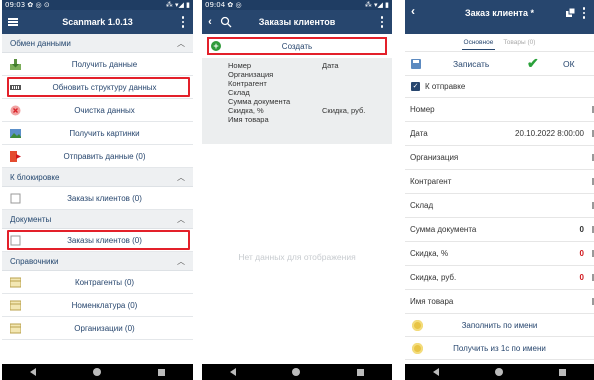 Image resolution: width=594 pixels, height=380 pixels. I want to click on organizations-item: Организации (0), so click(97, 328).